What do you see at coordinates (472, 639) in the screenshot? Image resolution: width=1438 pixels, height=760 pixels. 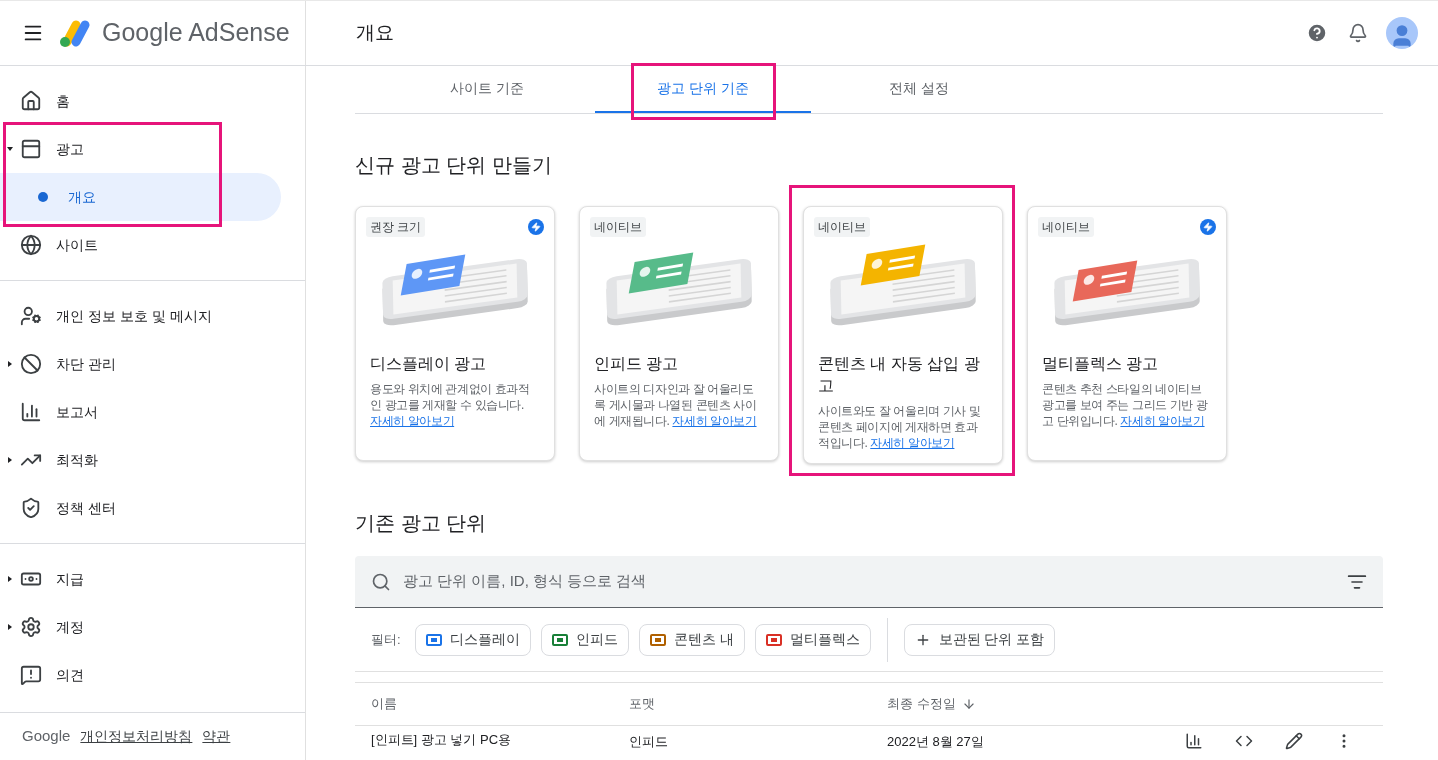 I see `filter-chip: 디스플레이` at bounding box center [472, 639].